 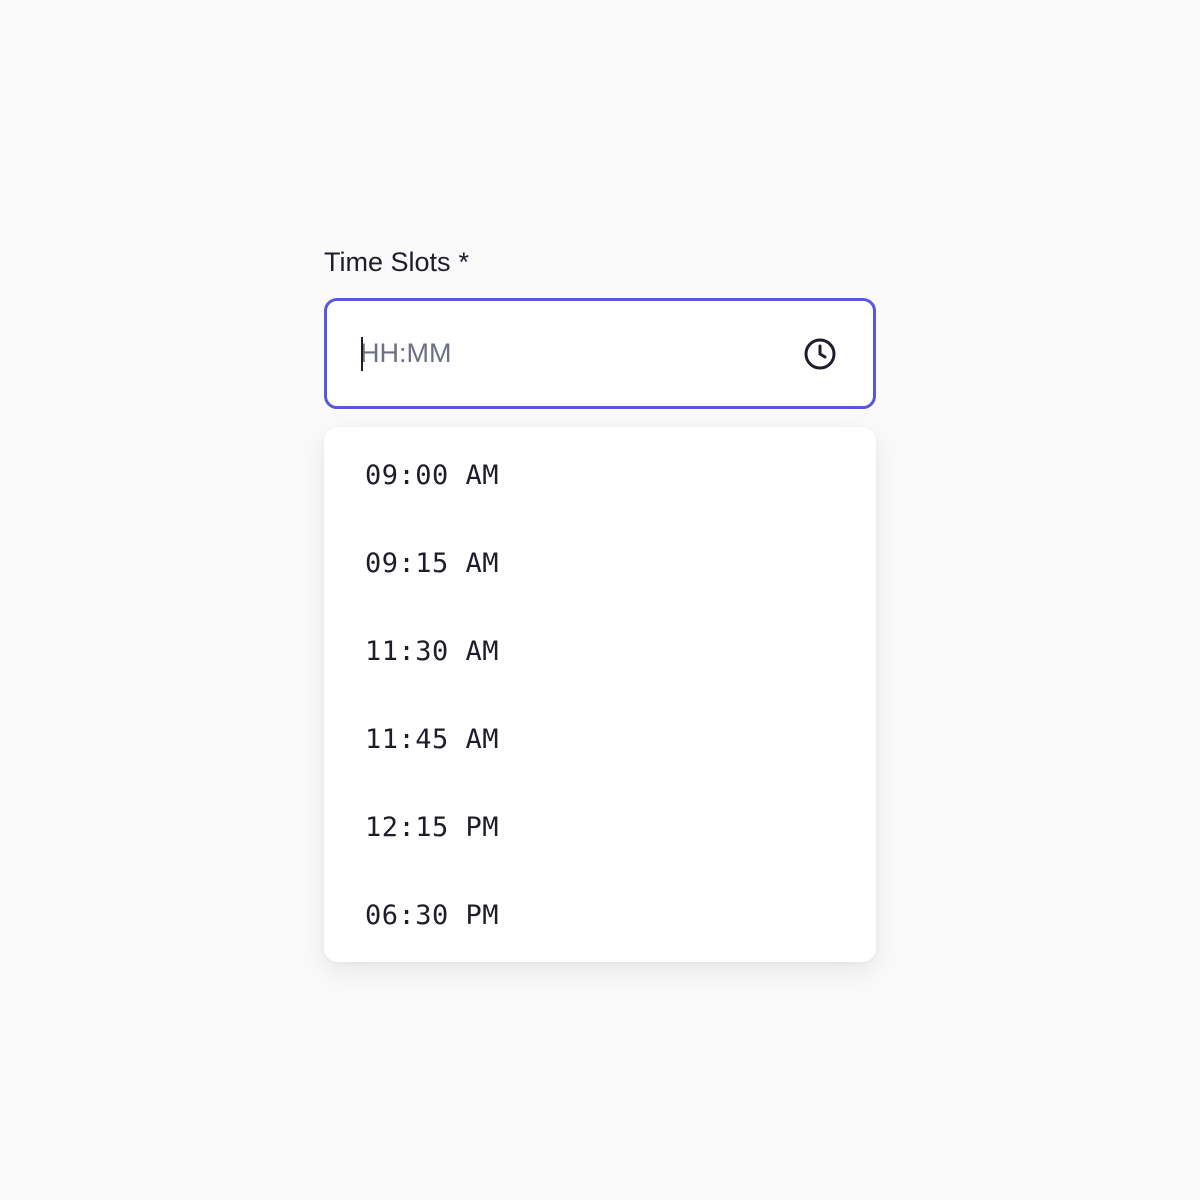 What do you see at coordinates (600, 262) in the screenshot?
I see `field-label: Time Slots *` at bounding box center [600, 262].